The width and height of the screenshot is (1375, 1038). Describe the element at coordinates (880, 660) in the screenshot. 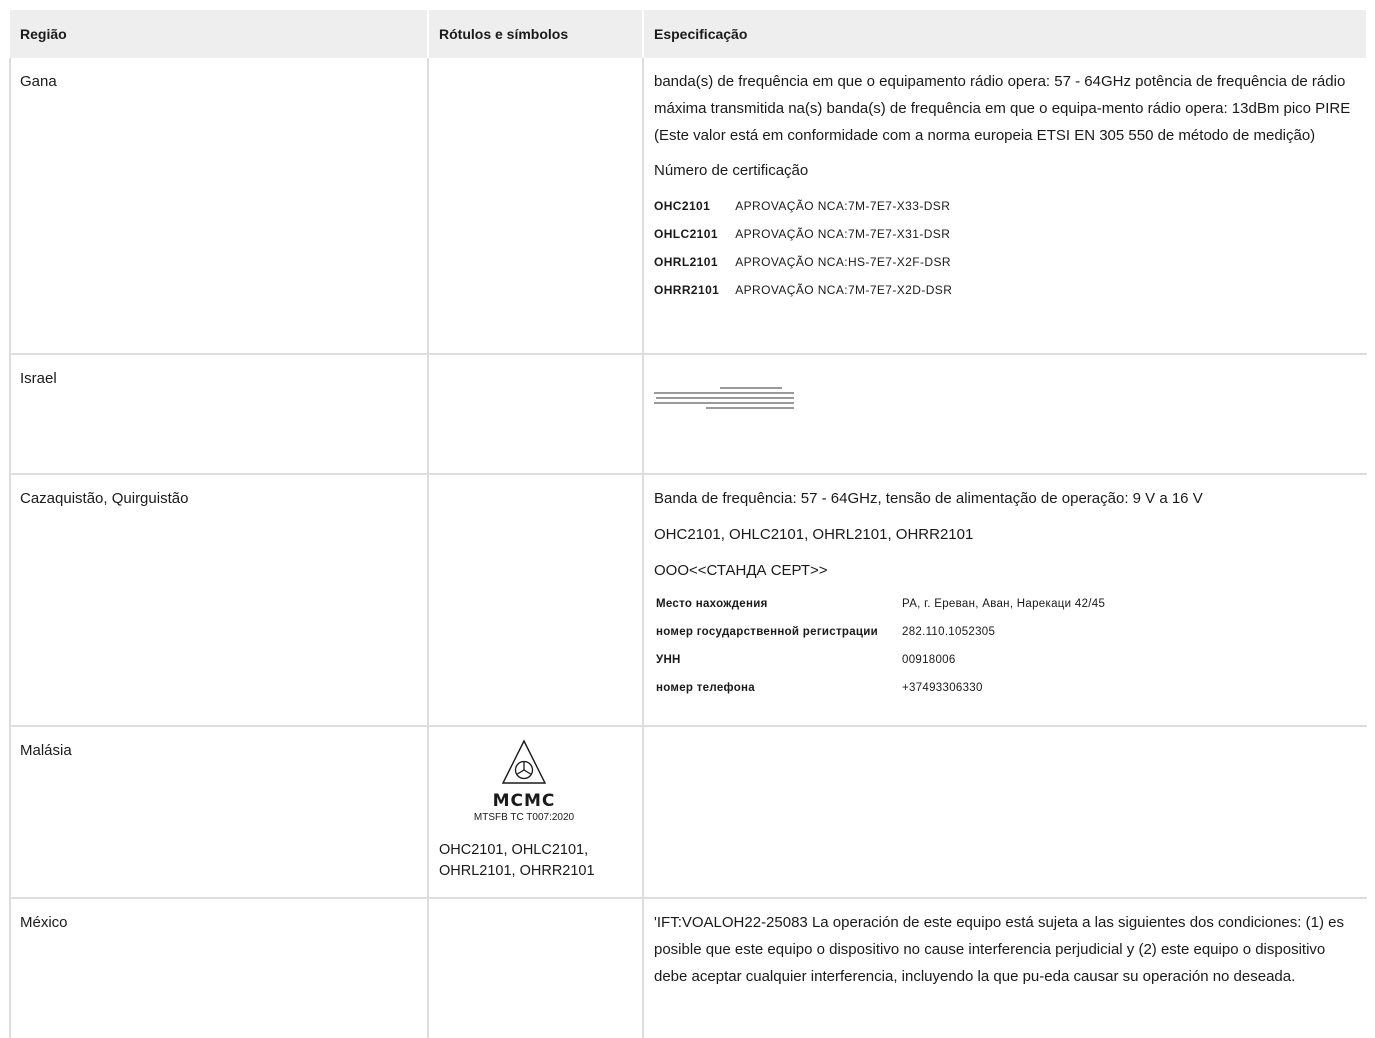

I see `detail-row: УНН 00918006` at that location.